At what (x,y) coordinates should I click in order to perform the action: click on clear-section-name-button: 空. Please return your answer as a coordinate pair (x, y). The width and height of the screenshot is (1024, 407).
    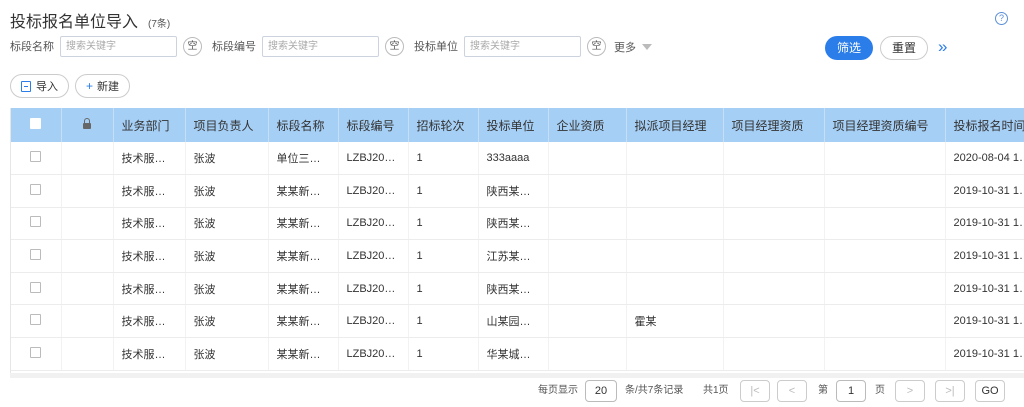
    Looking at the image, I should click on (192, 46).